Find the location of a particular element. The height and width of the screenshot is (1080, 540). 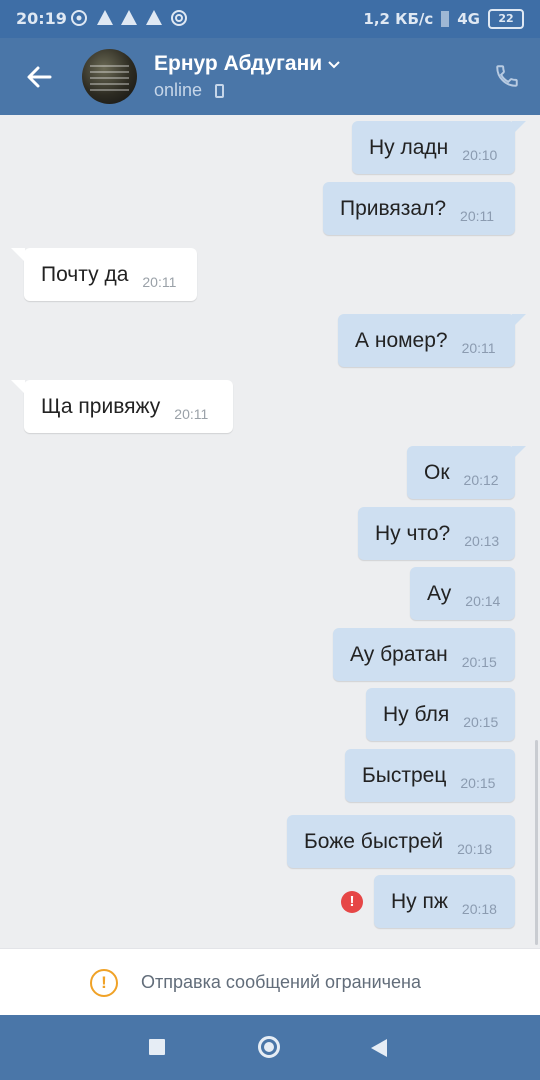

chevron-down-icon is located at coordinates (334, 65).